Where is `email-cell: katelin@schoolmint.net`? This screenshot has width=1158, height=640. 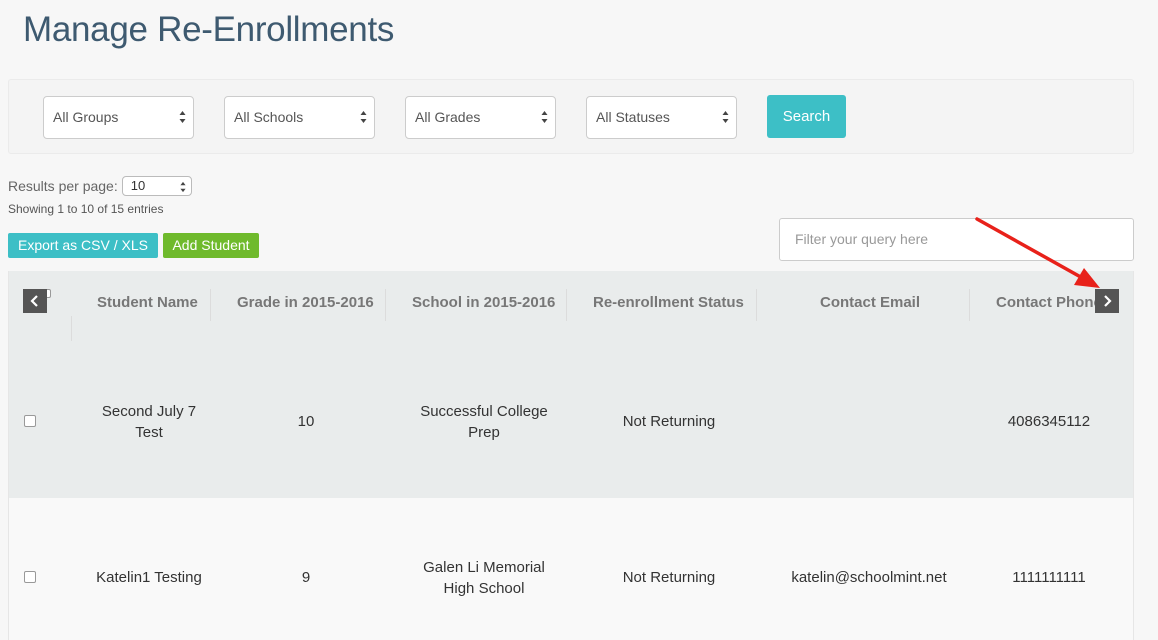
email-cell: katelin@schoolmint.net is located at coordinates (869, 577).